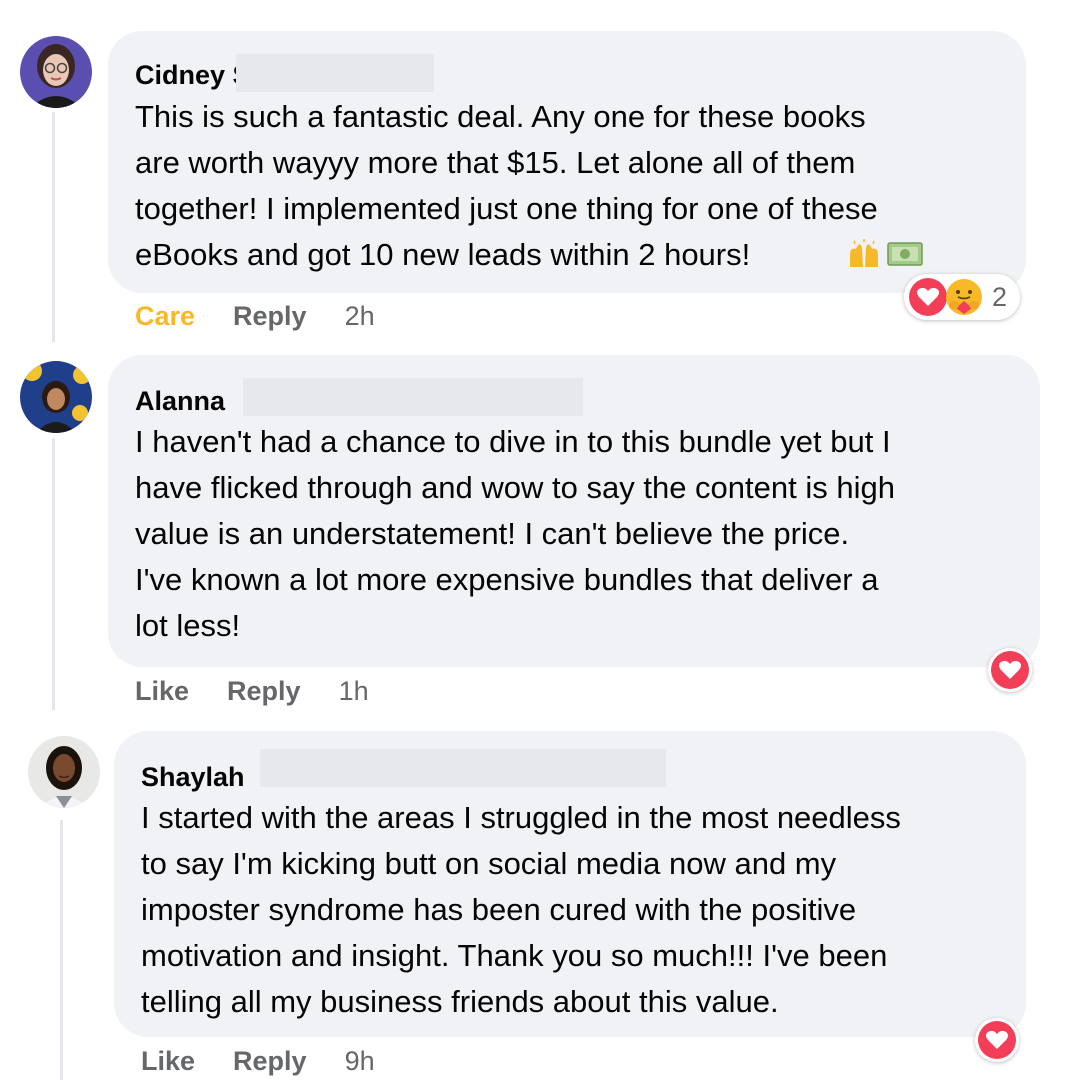 The image size is (1080, 1080). I want to click on comment-timestamp: 2h, so click(360, 316).